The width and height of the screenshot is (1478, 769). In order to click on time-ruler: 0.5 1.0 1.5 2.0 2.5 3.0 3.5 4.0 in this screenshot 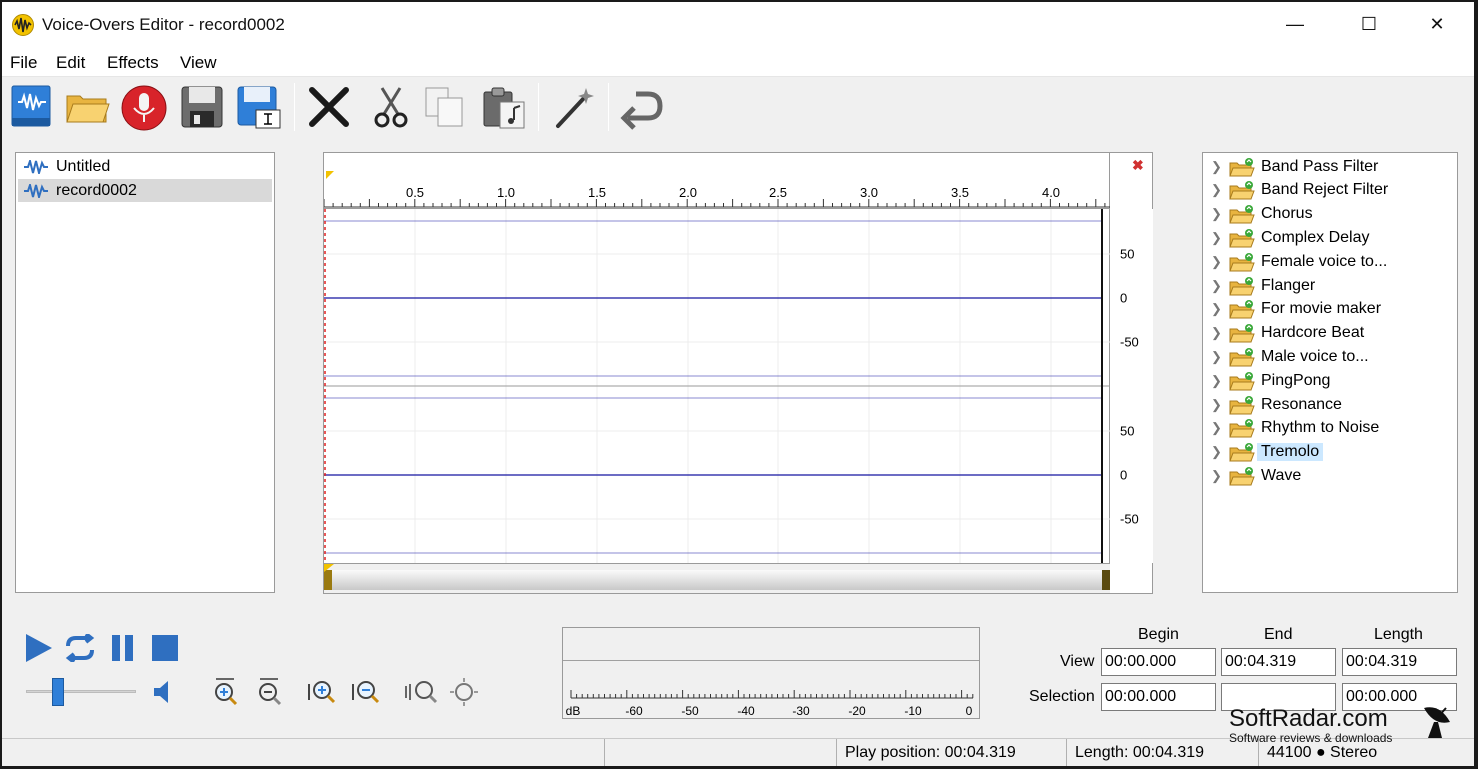, I will do `click(717, 181)`.